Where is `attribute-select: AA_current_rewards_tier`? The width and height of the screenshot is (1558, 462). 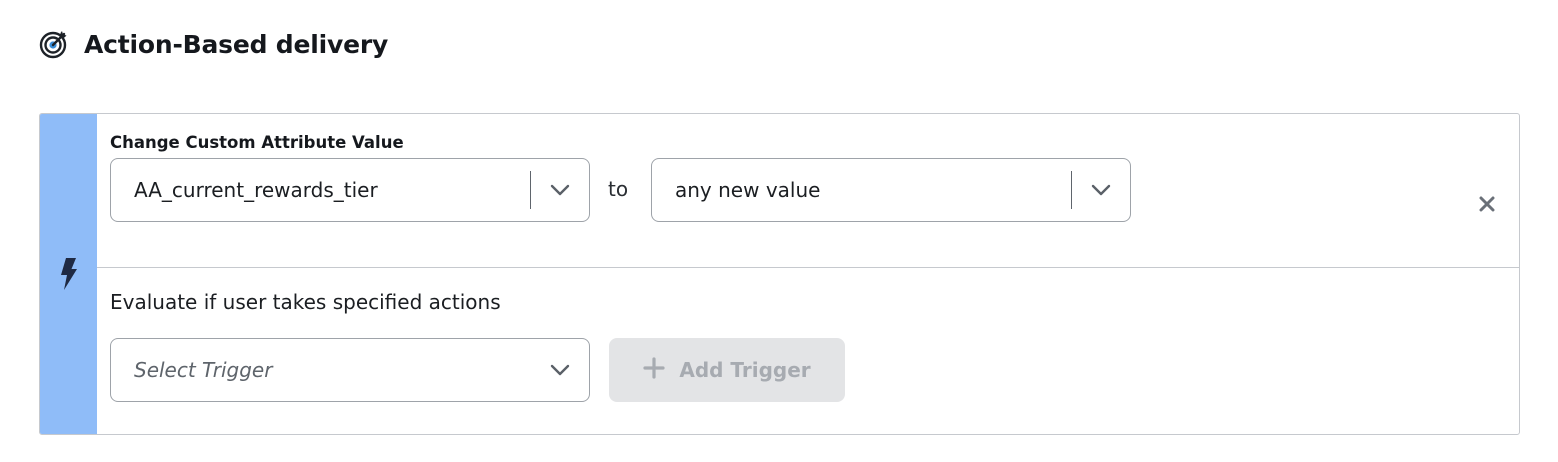 attribute-select: AA_current_rewards_tier is located at coordinates (350, 190).